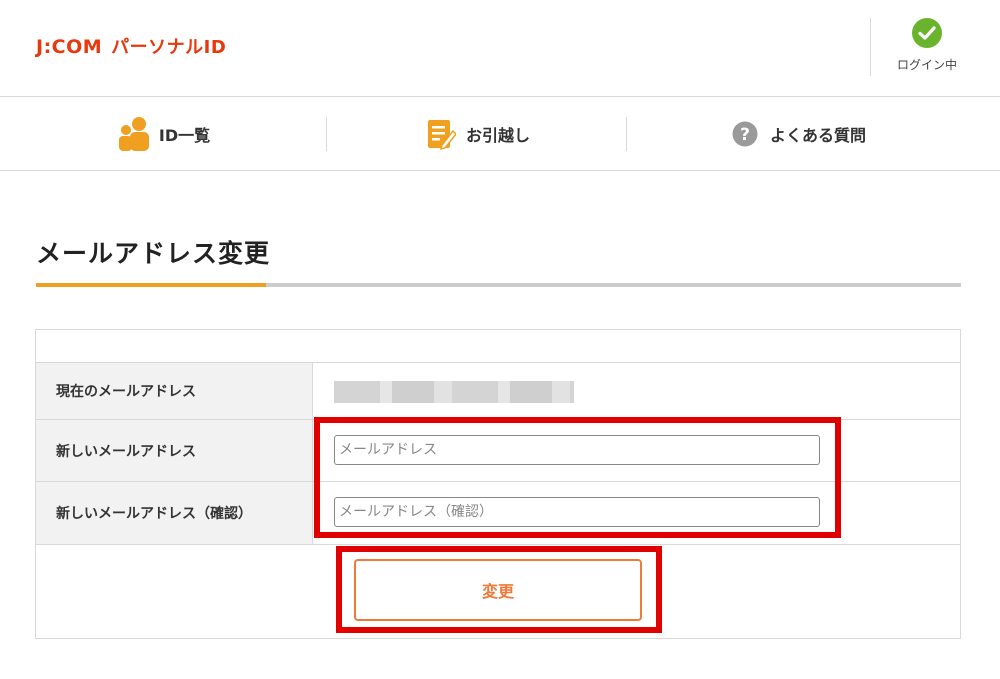 This screenshot has height=679, width=1000. What do you see at coordinates (577, 477) in the screenshot?
I see `highlight-frame-inputs` at bounding box center [577, 477].